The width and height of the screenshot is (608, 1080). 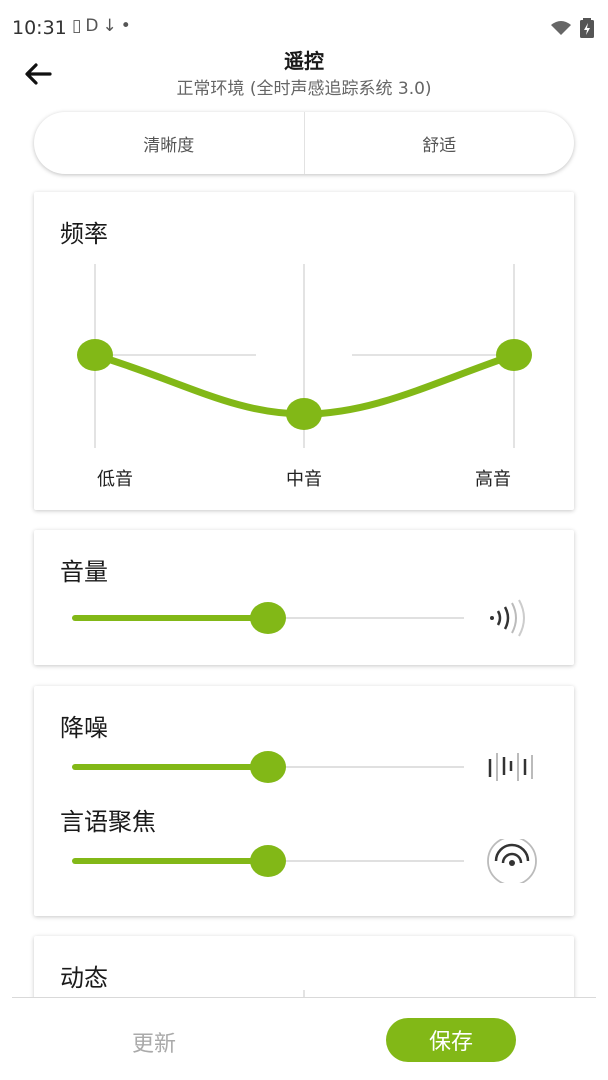 I want to click on update-button: 更新, so click(x=154, y=1042).